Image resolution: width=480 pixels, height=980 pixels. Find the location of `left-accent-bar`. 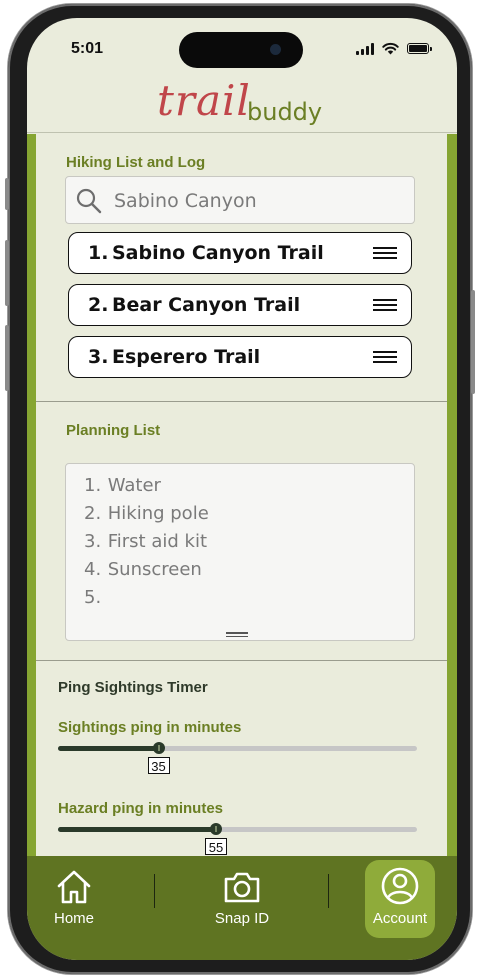

left-accent-bar is located at coordinates (31, 495).